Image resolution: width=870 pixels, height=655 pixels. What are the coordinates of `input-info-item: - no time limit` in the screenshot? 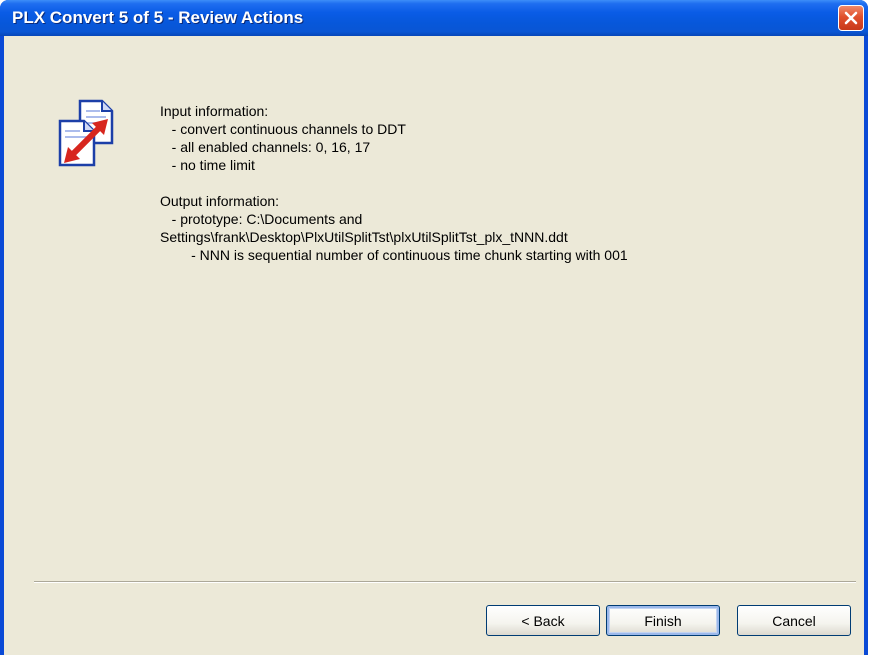 It's located at (207, 165).